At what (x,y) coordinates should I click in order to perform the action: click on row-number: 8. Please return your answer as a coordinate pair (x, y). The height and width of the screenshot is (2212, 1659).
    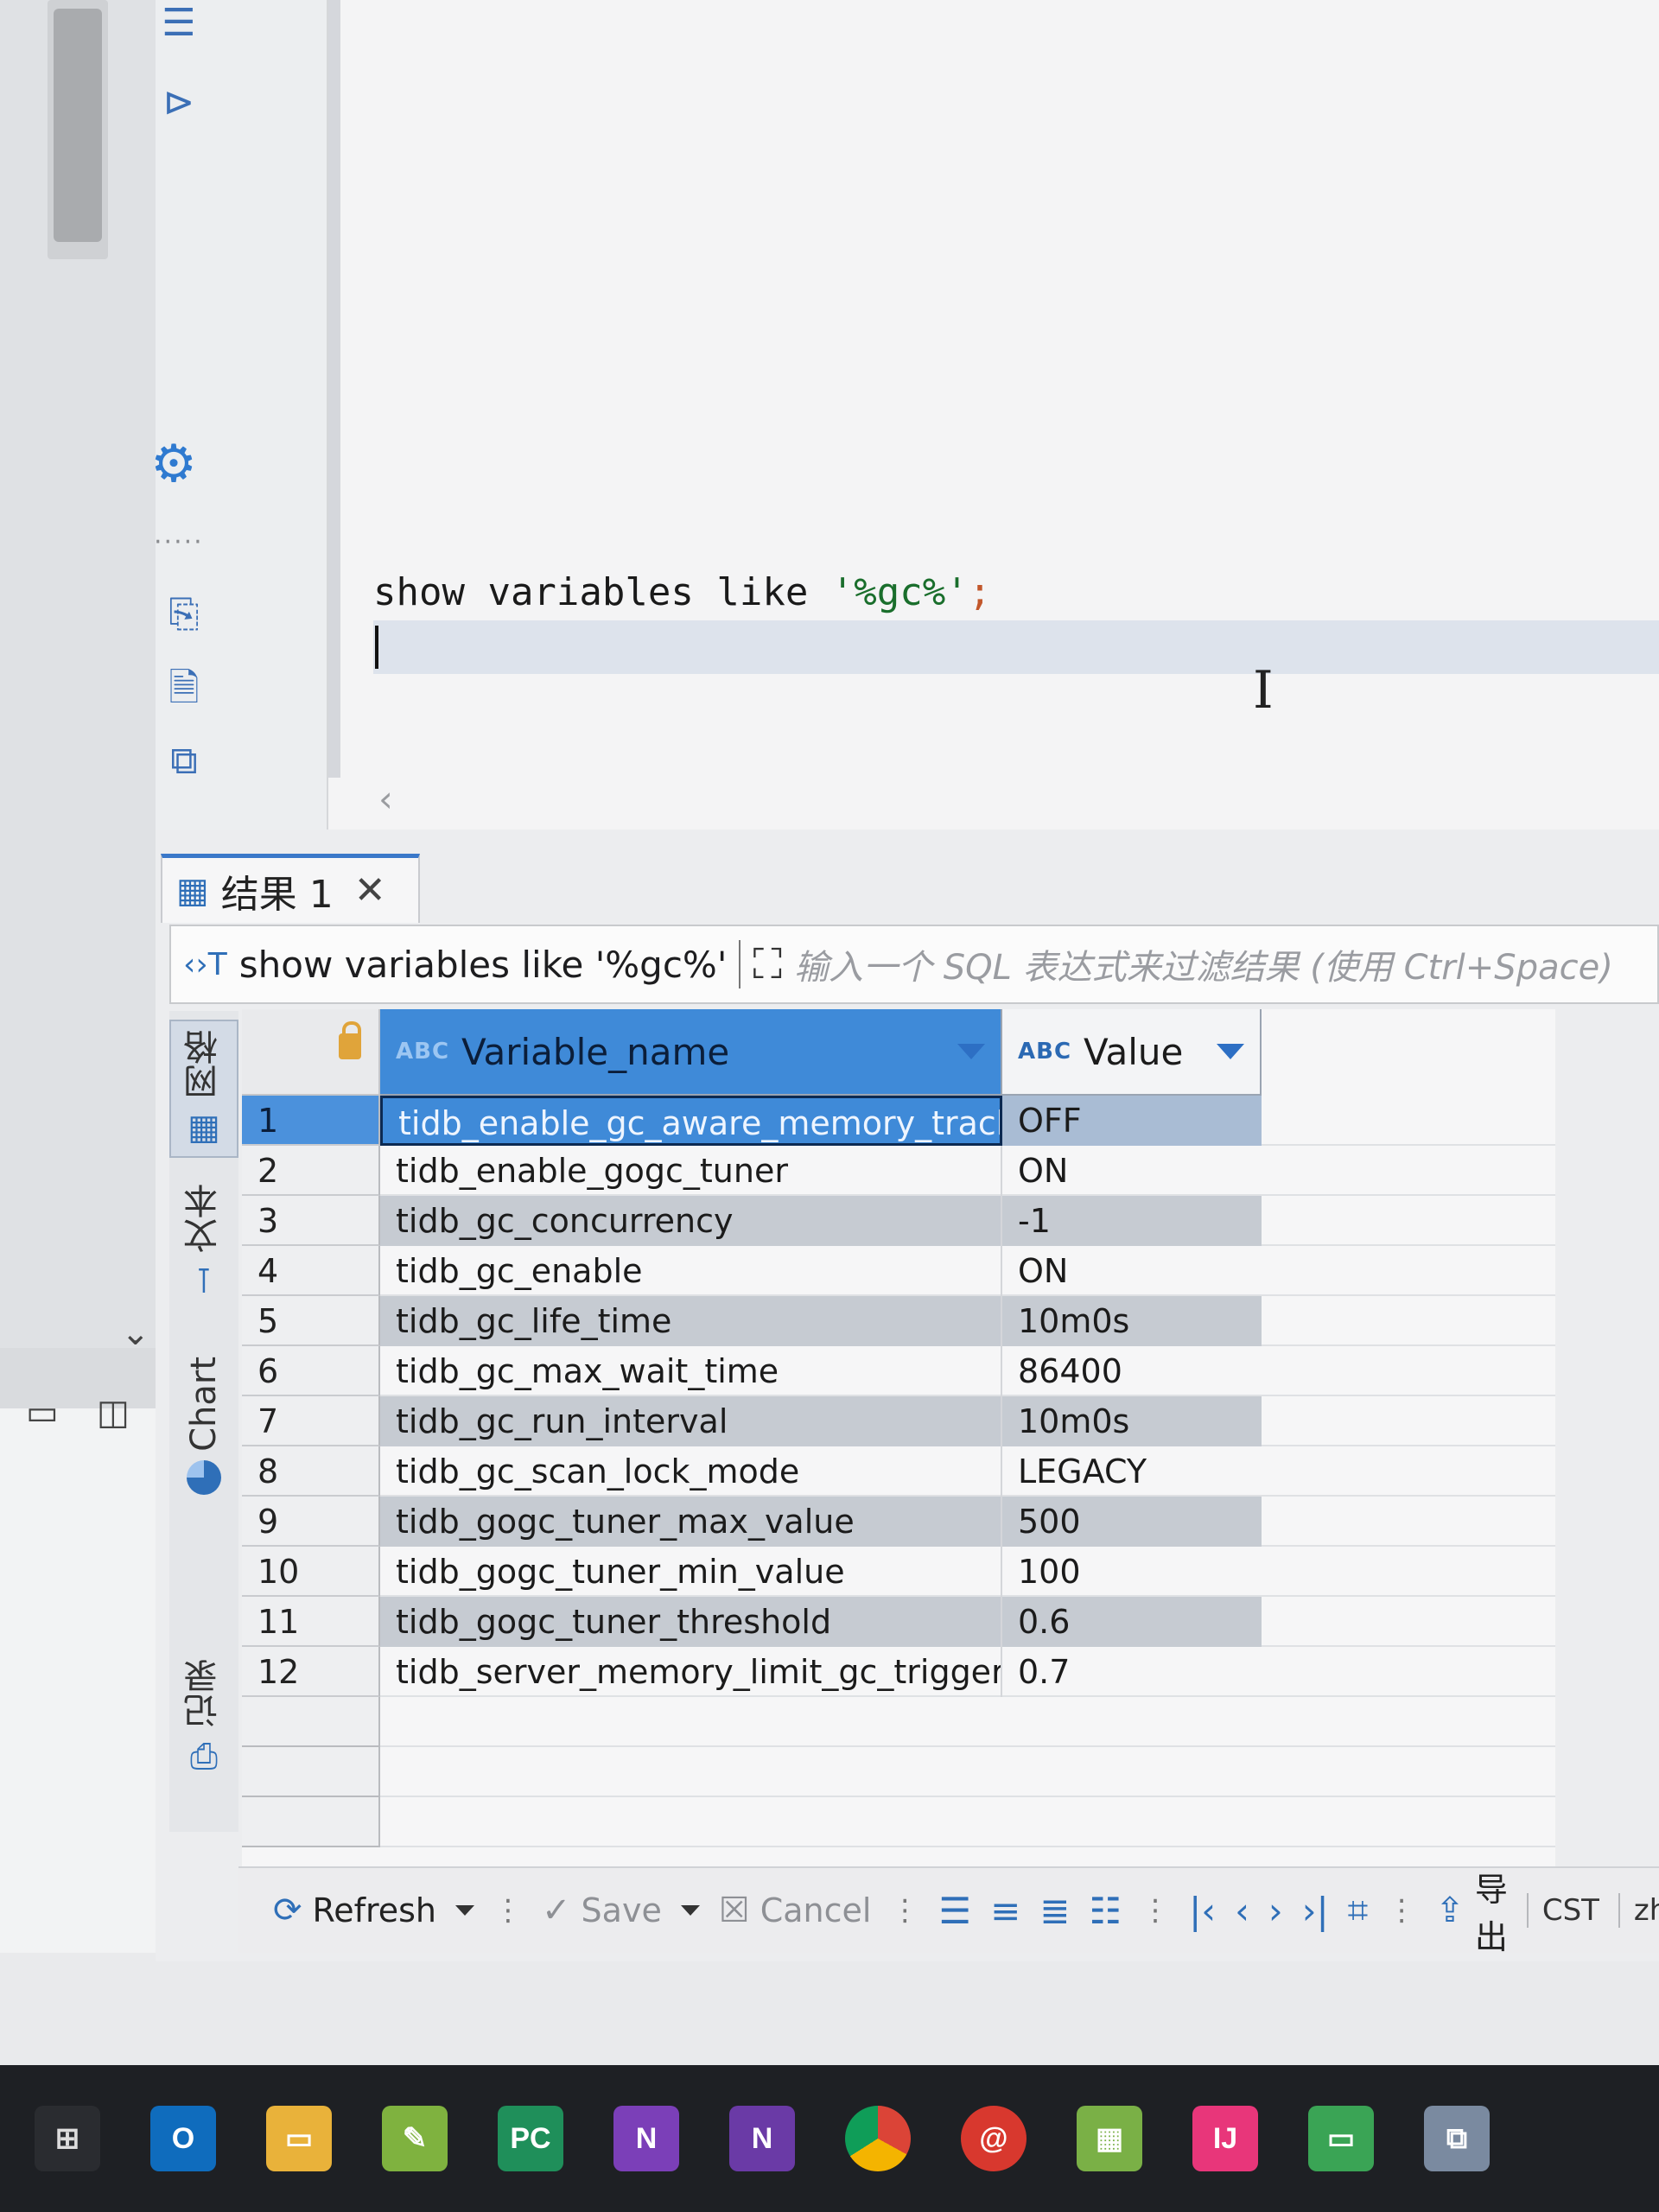
    Looking at the image, I should click on (311, 1471).